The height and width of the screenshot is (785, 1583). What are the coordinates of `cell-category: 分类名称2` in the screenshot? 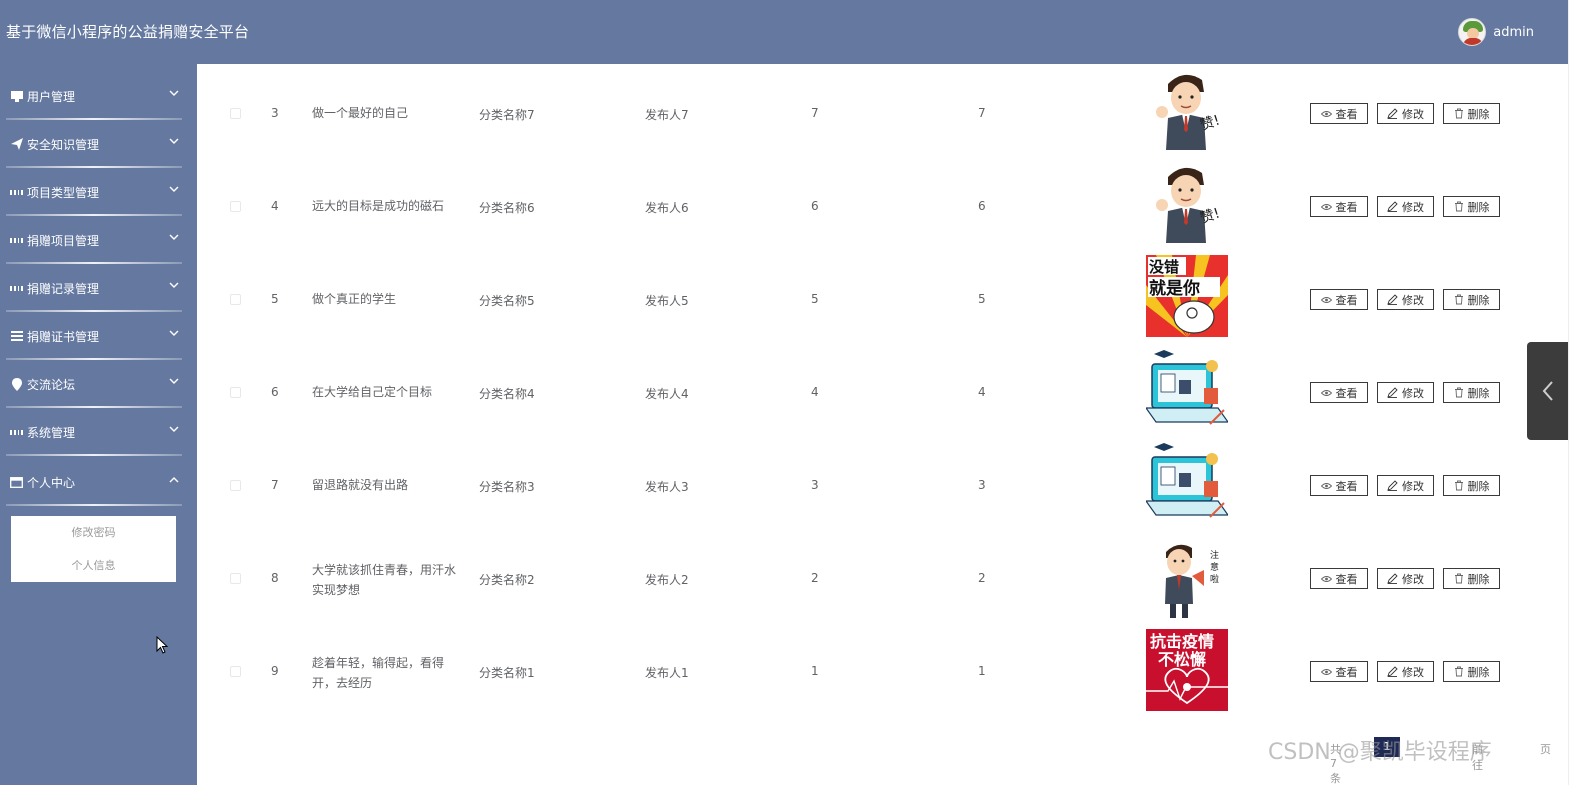 It's located at (507, 580).